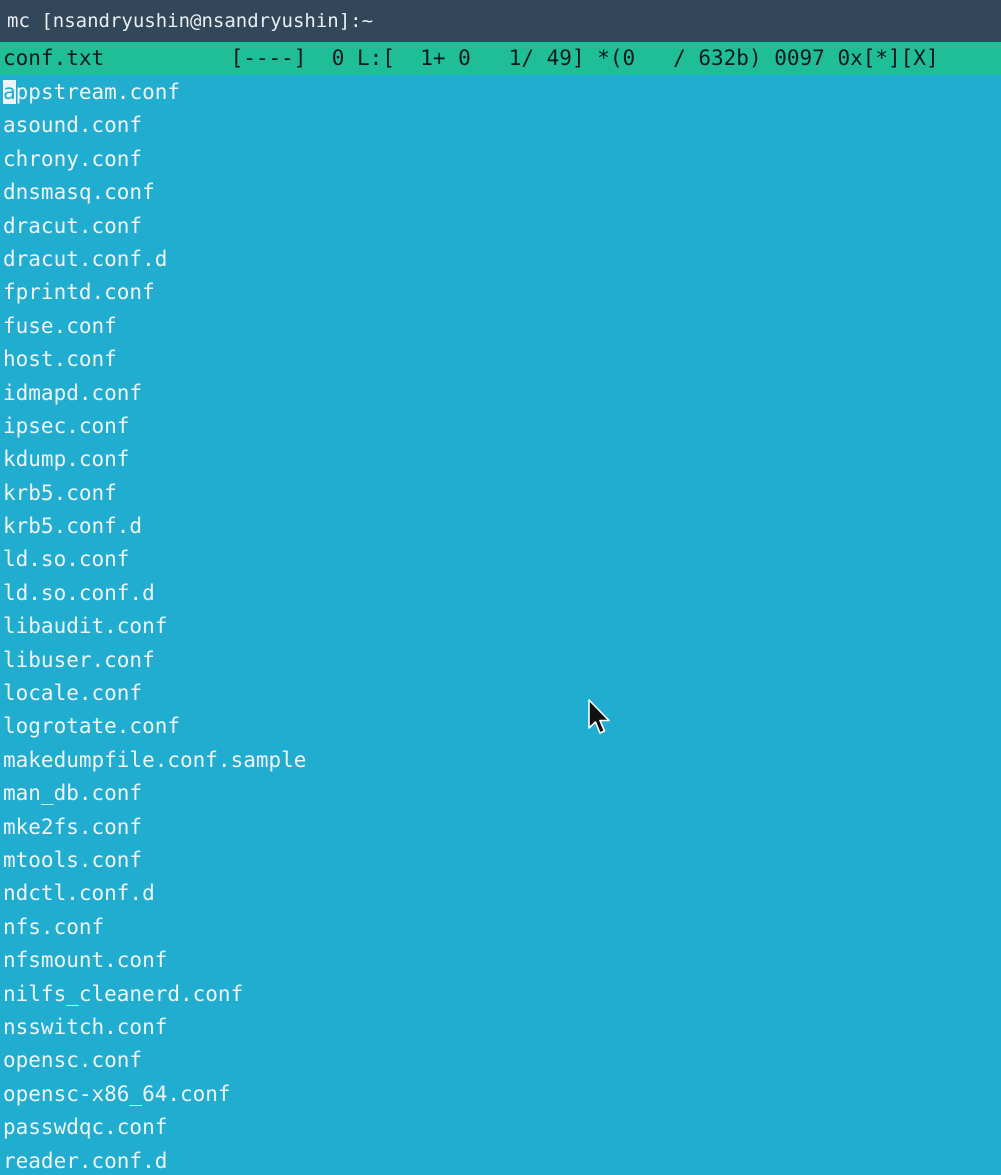  I want to click on editor-line: ld.so.conf, so click(500, 559).